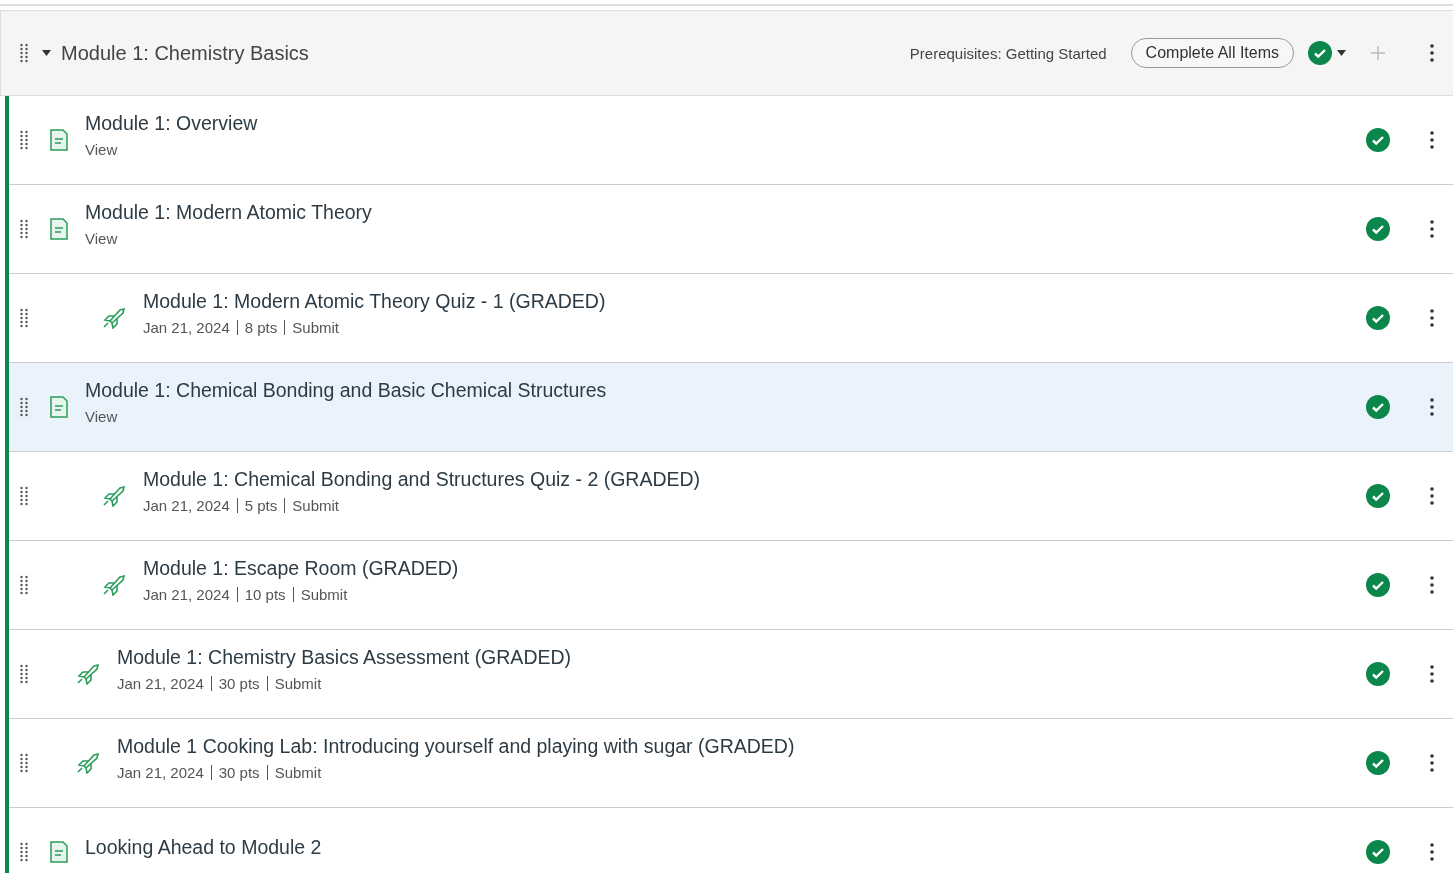  I want to click on completed-check-icon, so click(1320, 53).